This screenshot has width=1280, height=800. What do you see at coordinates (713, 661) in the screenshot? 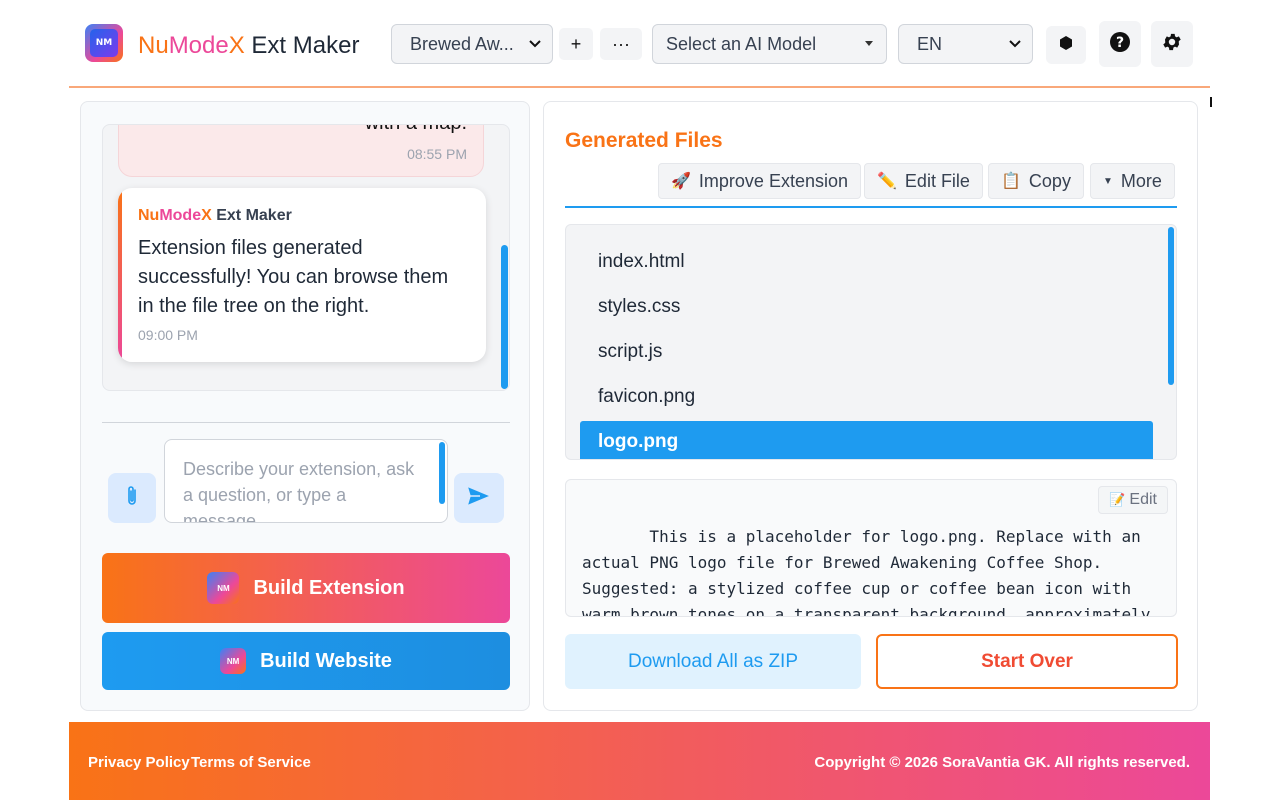
I see `download-zip-button: Download All as ZIP` at bounding box center [713, 661].